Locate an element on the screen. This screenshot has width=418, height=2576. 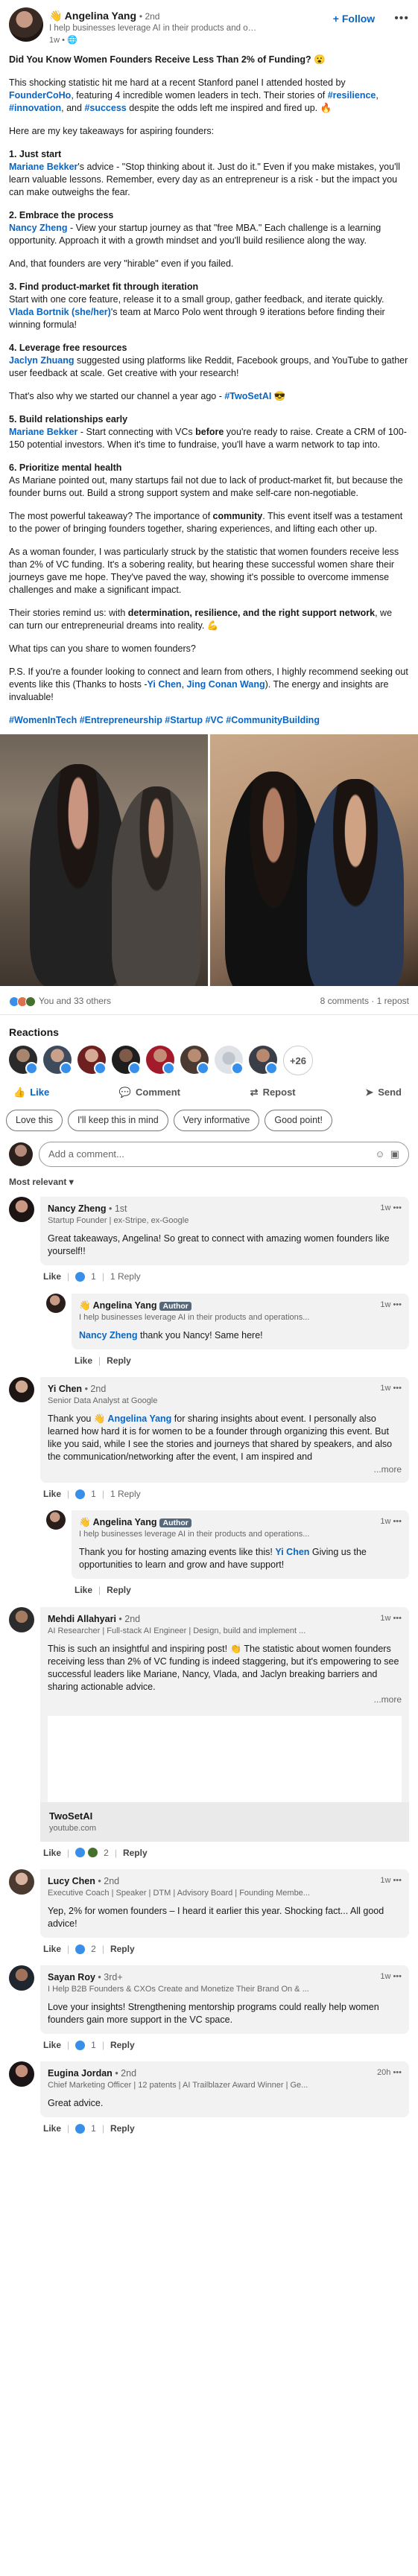
comment-icon: 💬 is located at coordinates (125, 1092).